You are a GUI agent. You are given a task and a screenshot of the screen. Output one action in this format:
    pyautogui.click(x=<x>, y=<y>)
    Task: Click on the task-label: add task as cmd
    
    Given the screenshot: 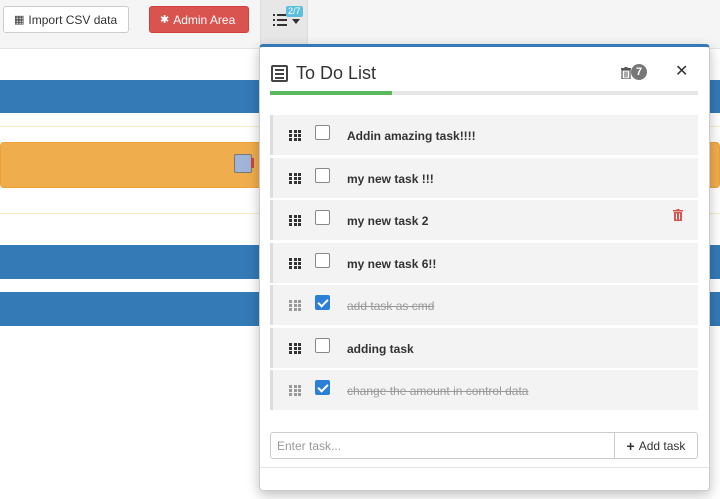 What is the action you would take?
    pyautogui.click(x=391, y=306)
    